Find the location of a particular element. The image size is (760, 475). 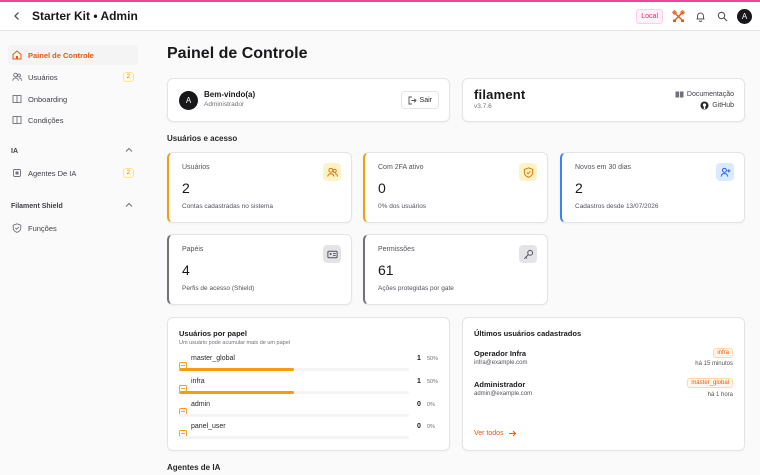

stat-value: 2 is located at coordinates (579, 188).